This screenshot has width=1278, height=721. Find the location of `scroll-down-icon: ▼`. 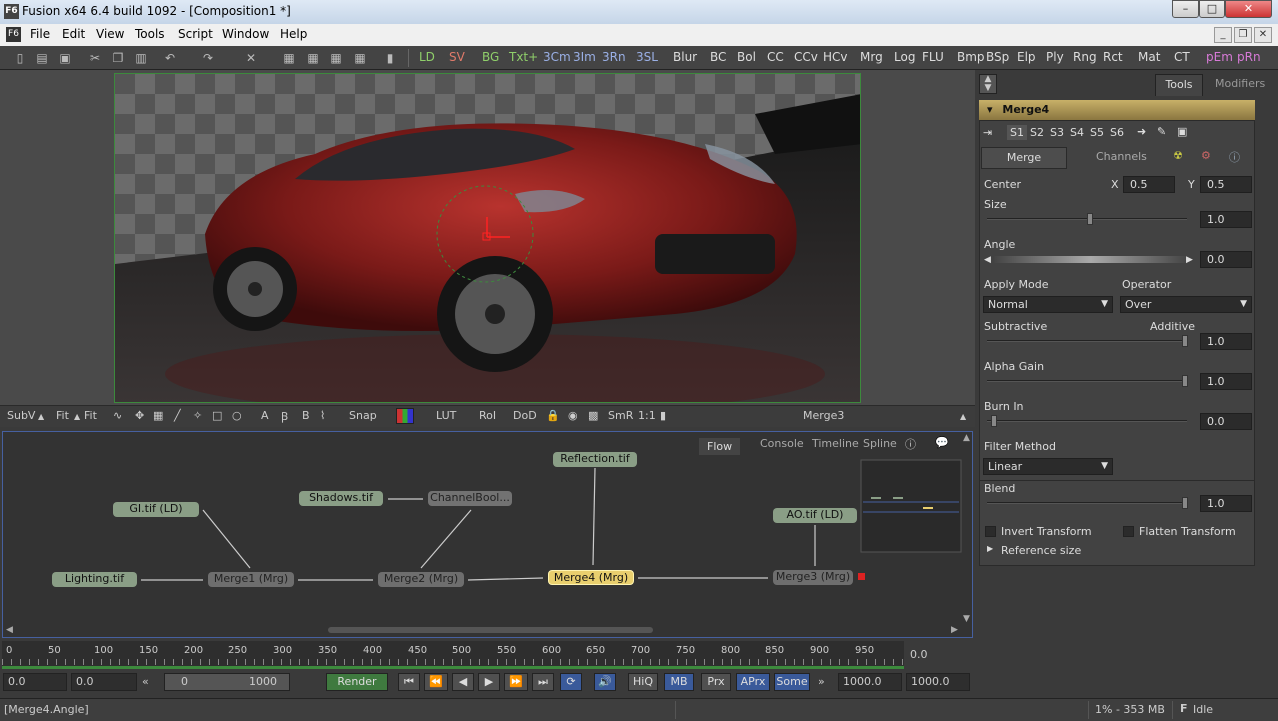

scroll-down-icon: ▼ is located at coordinates (966, 619).